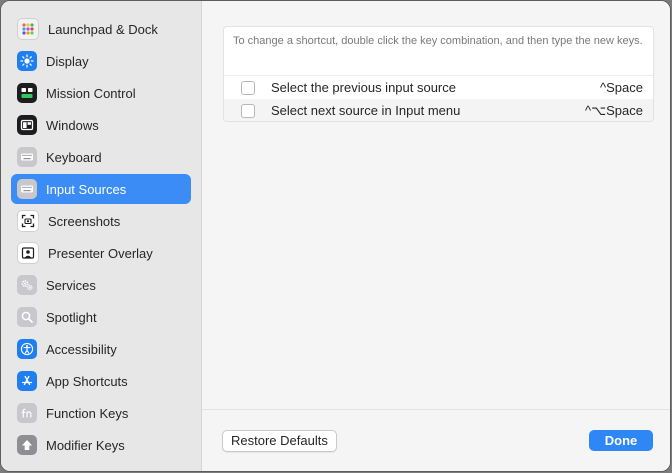 This screenshot has width=672, height=473. Describe the element at coordinates (101, 61) in the screenshot. I see `sidebar-item-display: Display` at that location.